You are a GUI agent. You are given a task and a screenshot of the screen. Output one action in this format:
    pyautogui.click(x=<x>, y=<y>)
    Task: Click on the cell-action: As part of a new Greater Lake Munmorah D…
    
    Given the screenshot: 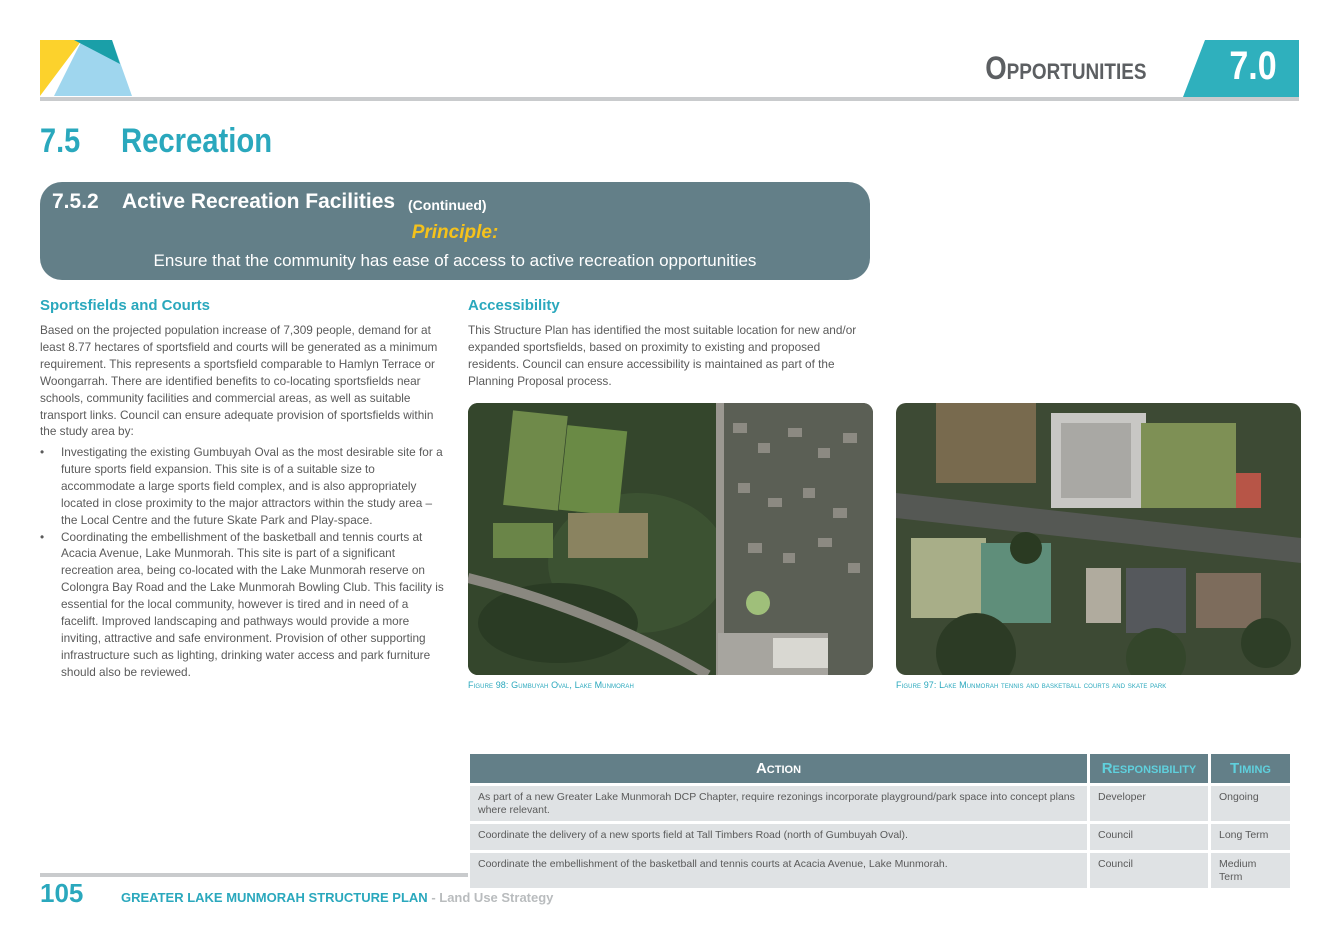 What is the action you would take?
    pyautogui.click(x=778, y=803)
    